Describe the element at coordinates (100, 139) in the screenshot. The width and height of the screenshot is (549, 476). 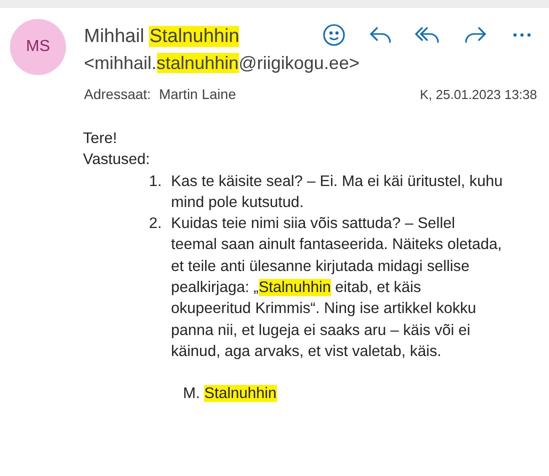
I see `greeting: Tere!` at that location.